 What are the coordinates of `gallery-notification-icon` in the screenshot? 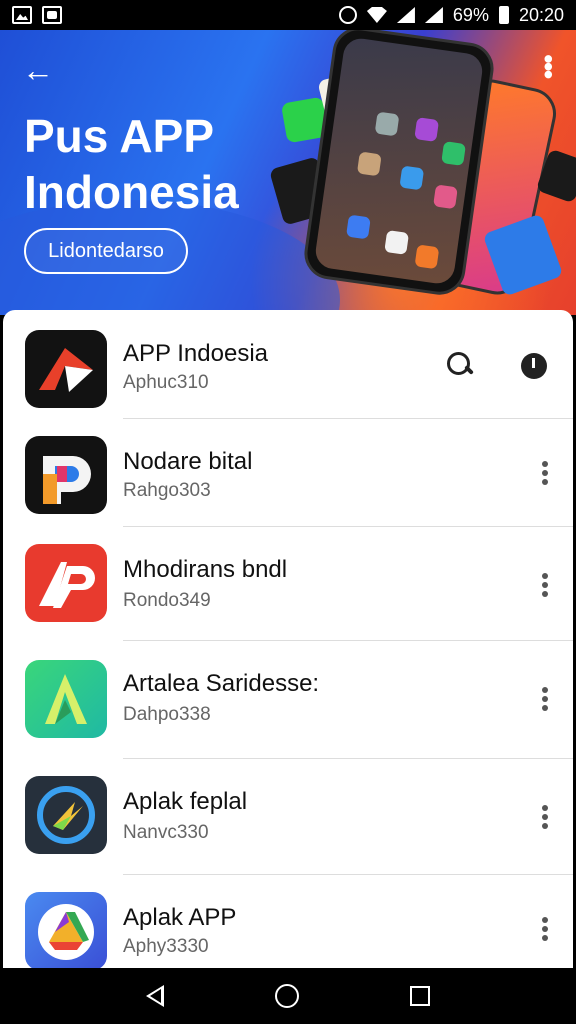 It's located at (22, 15).